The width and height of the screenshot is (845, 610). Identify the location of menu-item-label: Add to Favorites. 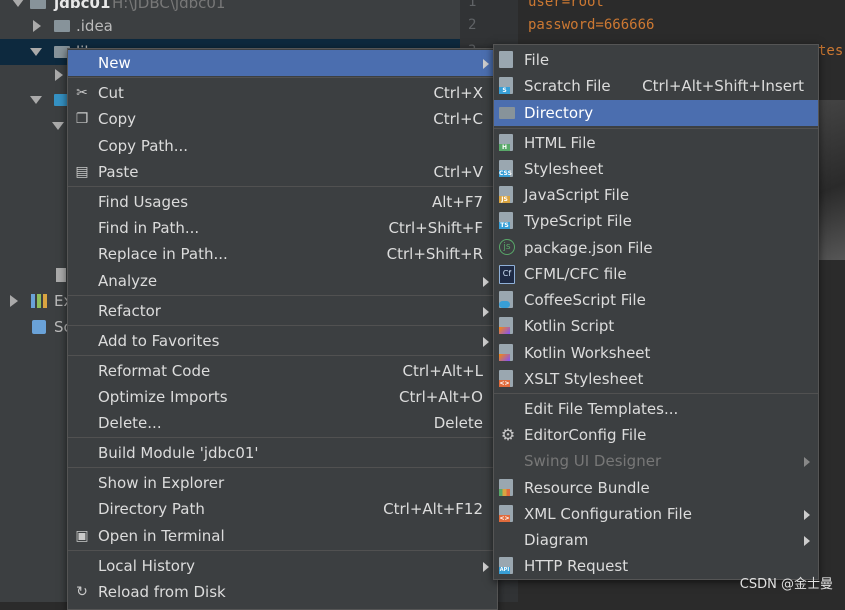
(159, 341).